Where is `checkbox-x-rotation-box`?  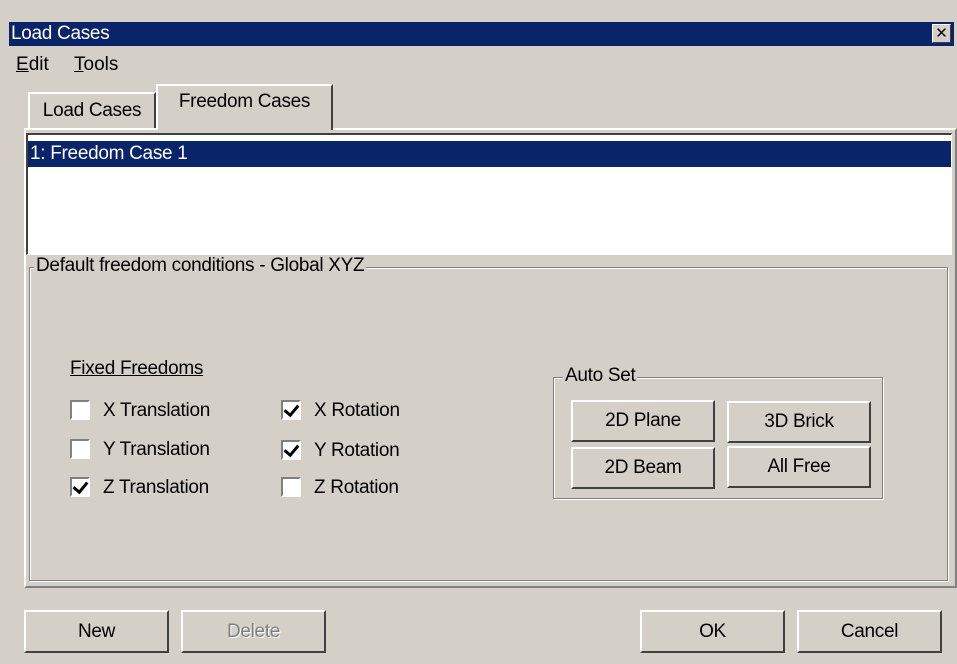 checkbox-x-rotation-box is located at coordinates (291, 410).